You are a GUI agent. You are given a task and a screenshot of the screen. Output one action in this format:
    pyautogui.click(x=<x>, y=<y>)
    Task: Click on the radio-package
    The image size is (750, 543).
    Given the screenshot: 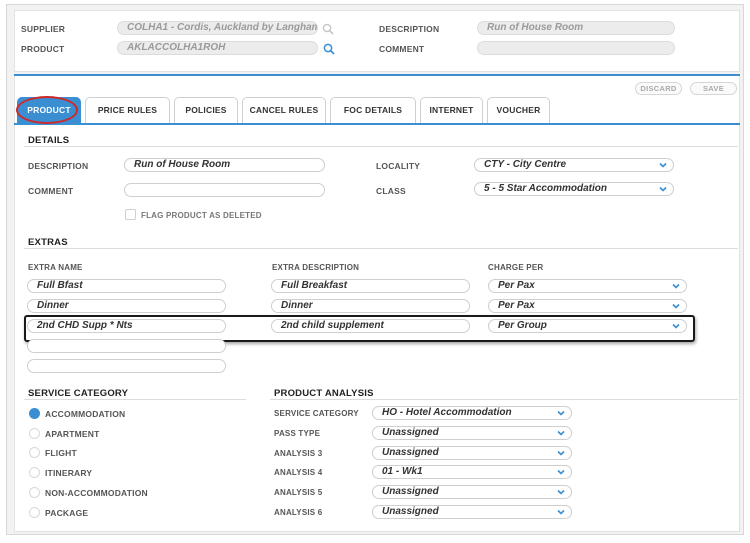 What is the action you would take?
    pyautogui.click(x=34, y=512)
    